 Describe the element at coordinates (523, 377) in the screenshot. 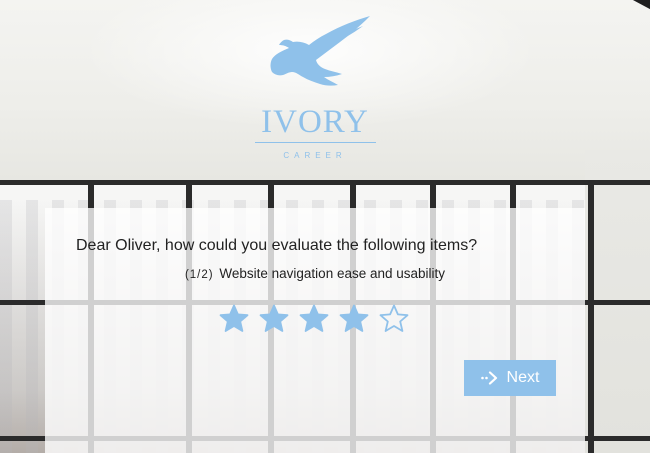

I see `next-button-label: Next` at that location.